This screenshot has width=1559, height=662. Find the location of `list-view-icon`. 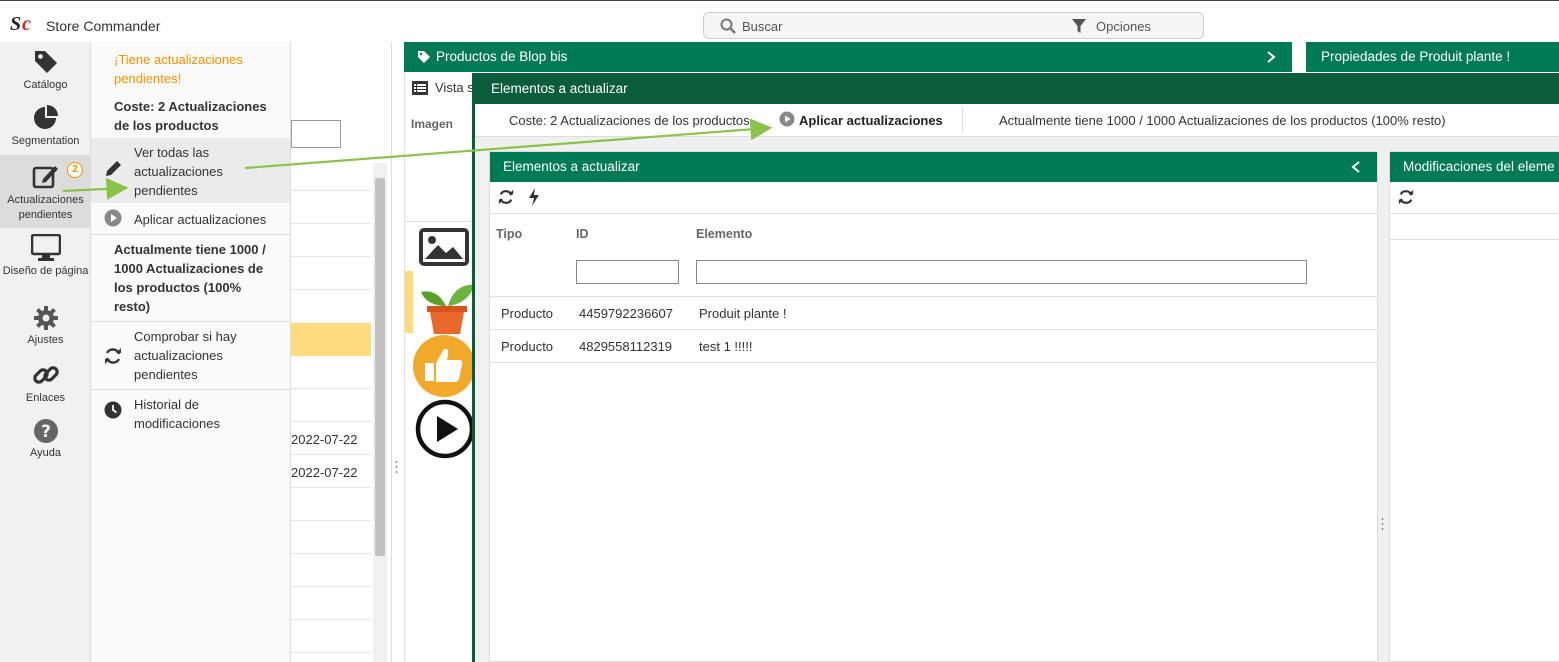

list-view-icon is located at coordinates (420, 88).